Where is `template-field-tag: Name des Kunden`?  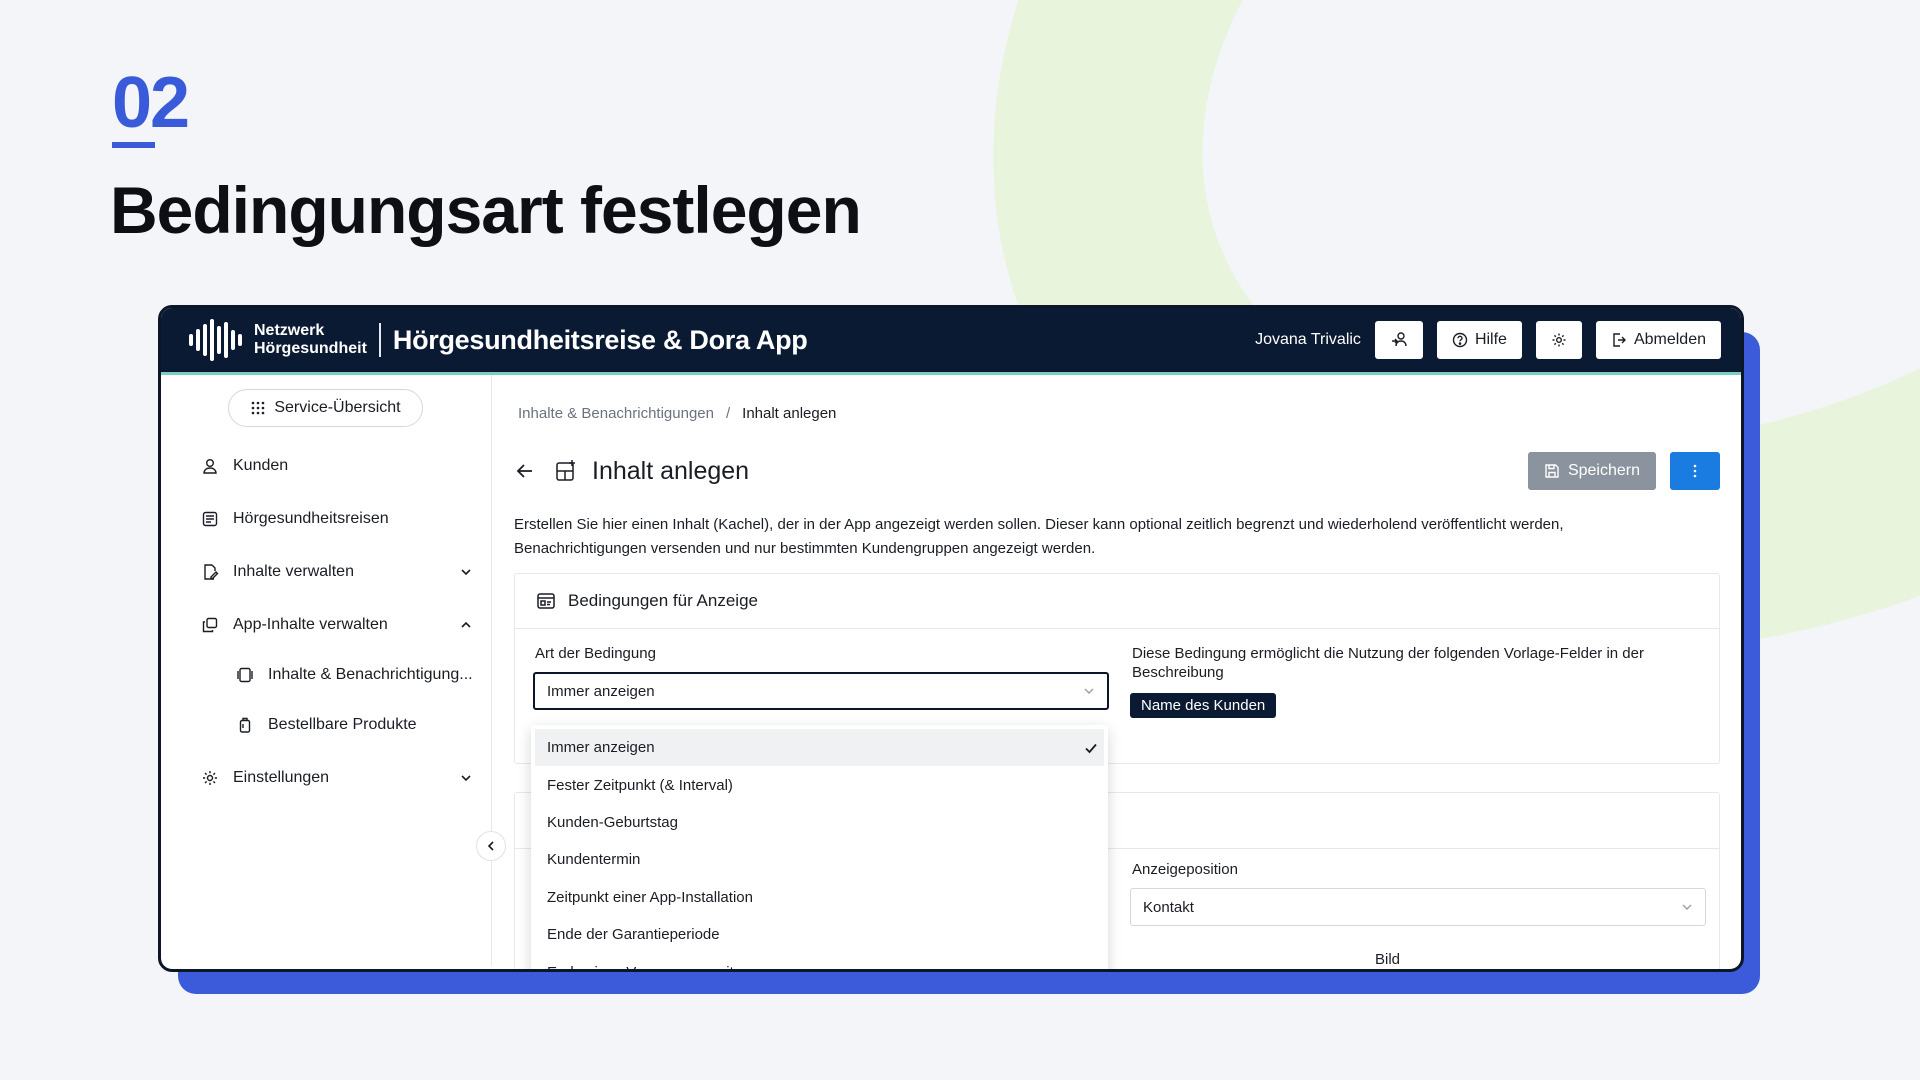 template-field-tag: Name des Kunden is located at coordinates (1203, 705).